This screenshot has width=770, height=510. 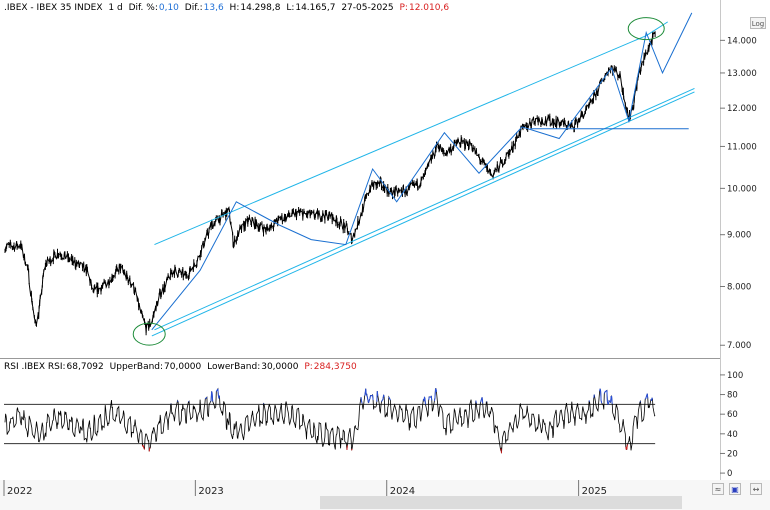 I want to click on rsi-tick-label: 60, so click(x=732, y=415).